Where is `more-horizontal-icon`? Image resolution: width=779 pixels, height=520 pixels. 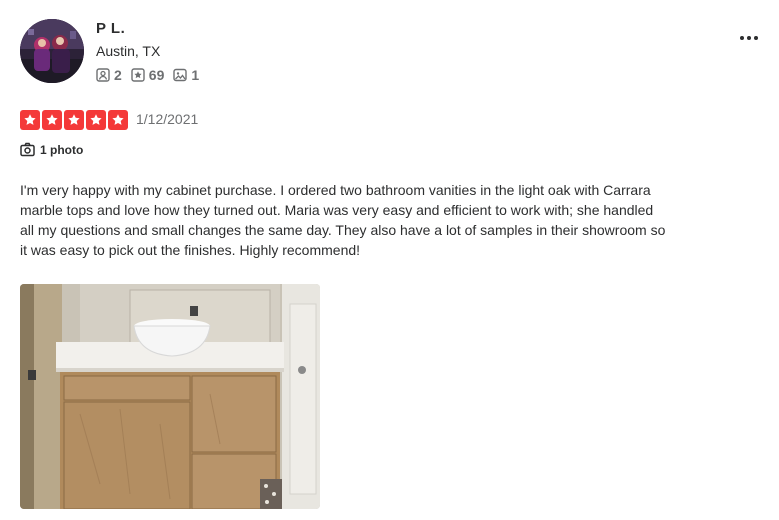 more-horizontal-icon is located at coordinates (742, 38).